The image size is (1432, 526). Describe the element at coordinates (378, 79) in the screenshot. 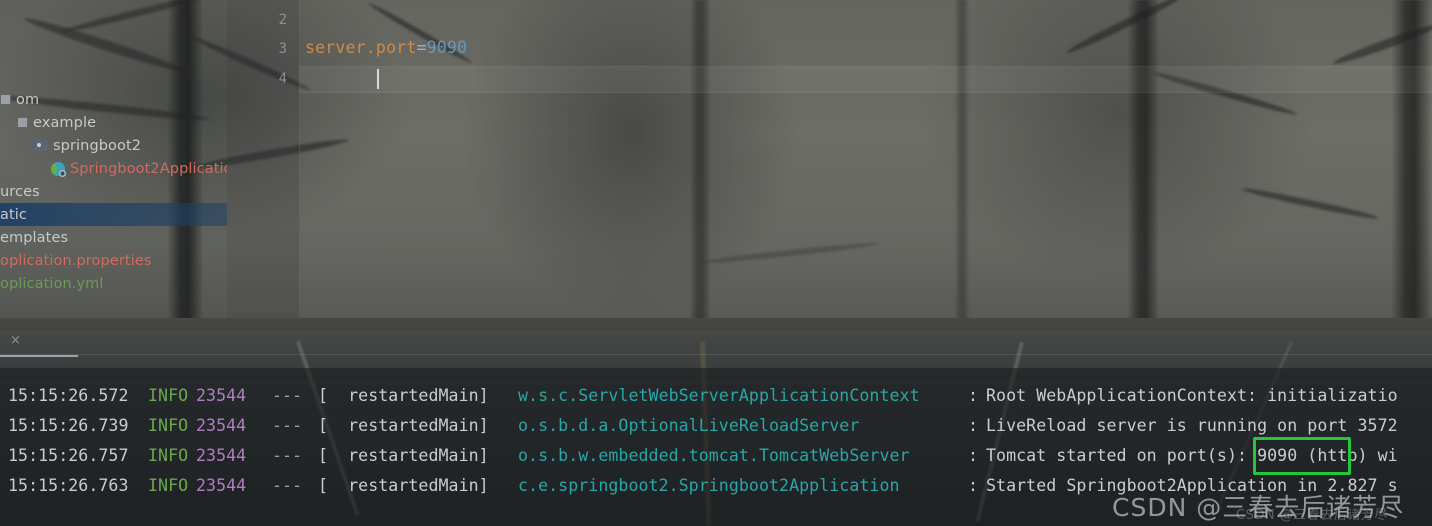

I see `text-caret` at that location.